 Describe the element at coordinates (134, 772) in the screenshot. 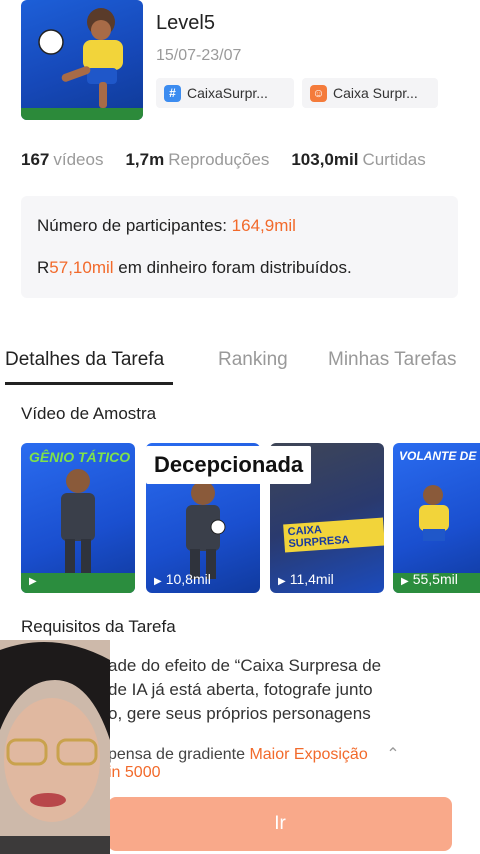

I see `promo-line2: in 5000` at that location.